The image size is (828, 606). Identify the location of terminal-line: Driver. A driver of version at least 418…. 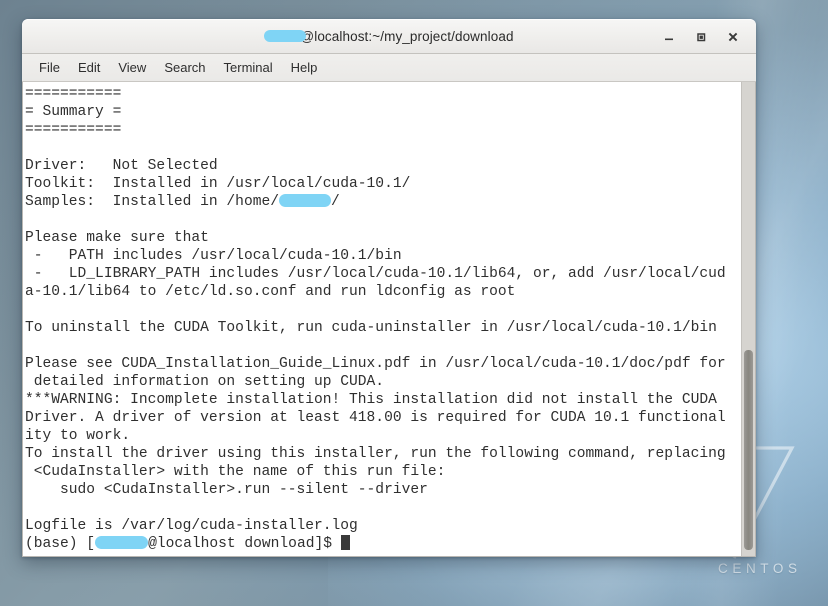
(375, 418).